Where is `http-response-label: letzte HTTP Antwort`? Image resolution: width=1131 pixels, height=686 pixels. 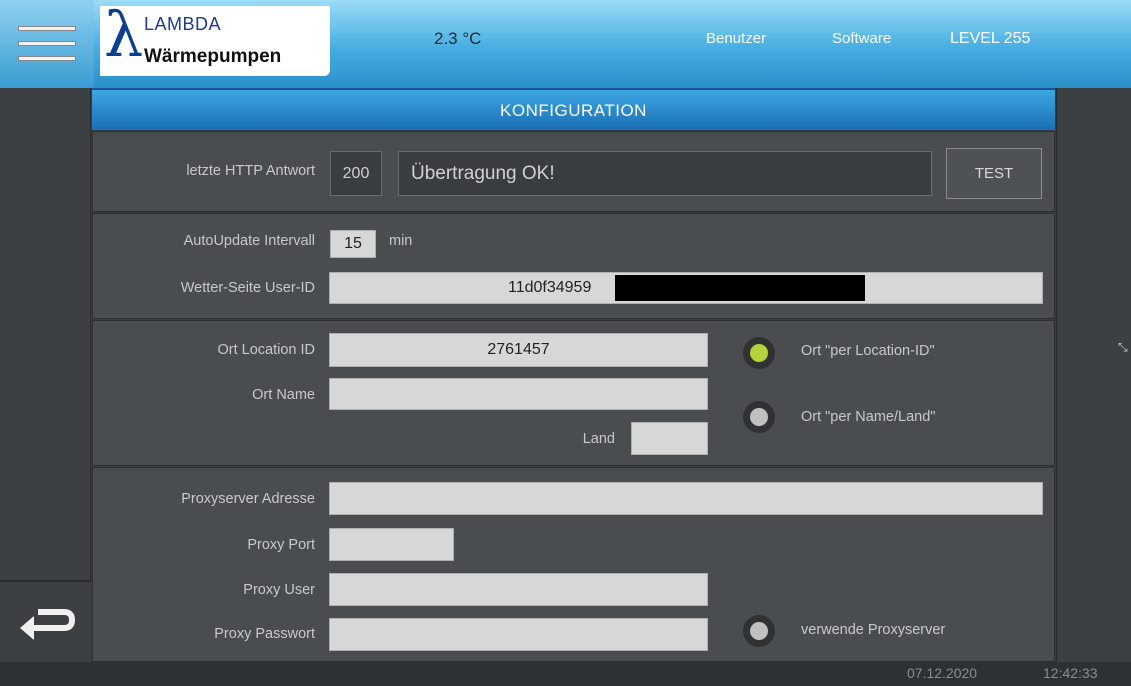
http-response-label: letzte HTTP Antwort is located at coordinates (250, 171).